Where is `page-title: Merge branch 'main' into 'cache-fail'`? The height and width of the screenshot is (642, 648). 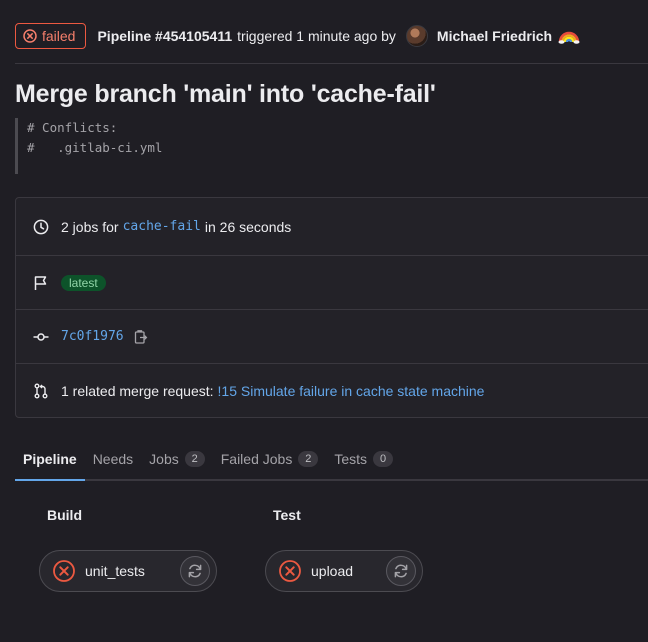
page-title: Merge branch 'main' into 'cache-fail' is located at coordinates (225, 94).